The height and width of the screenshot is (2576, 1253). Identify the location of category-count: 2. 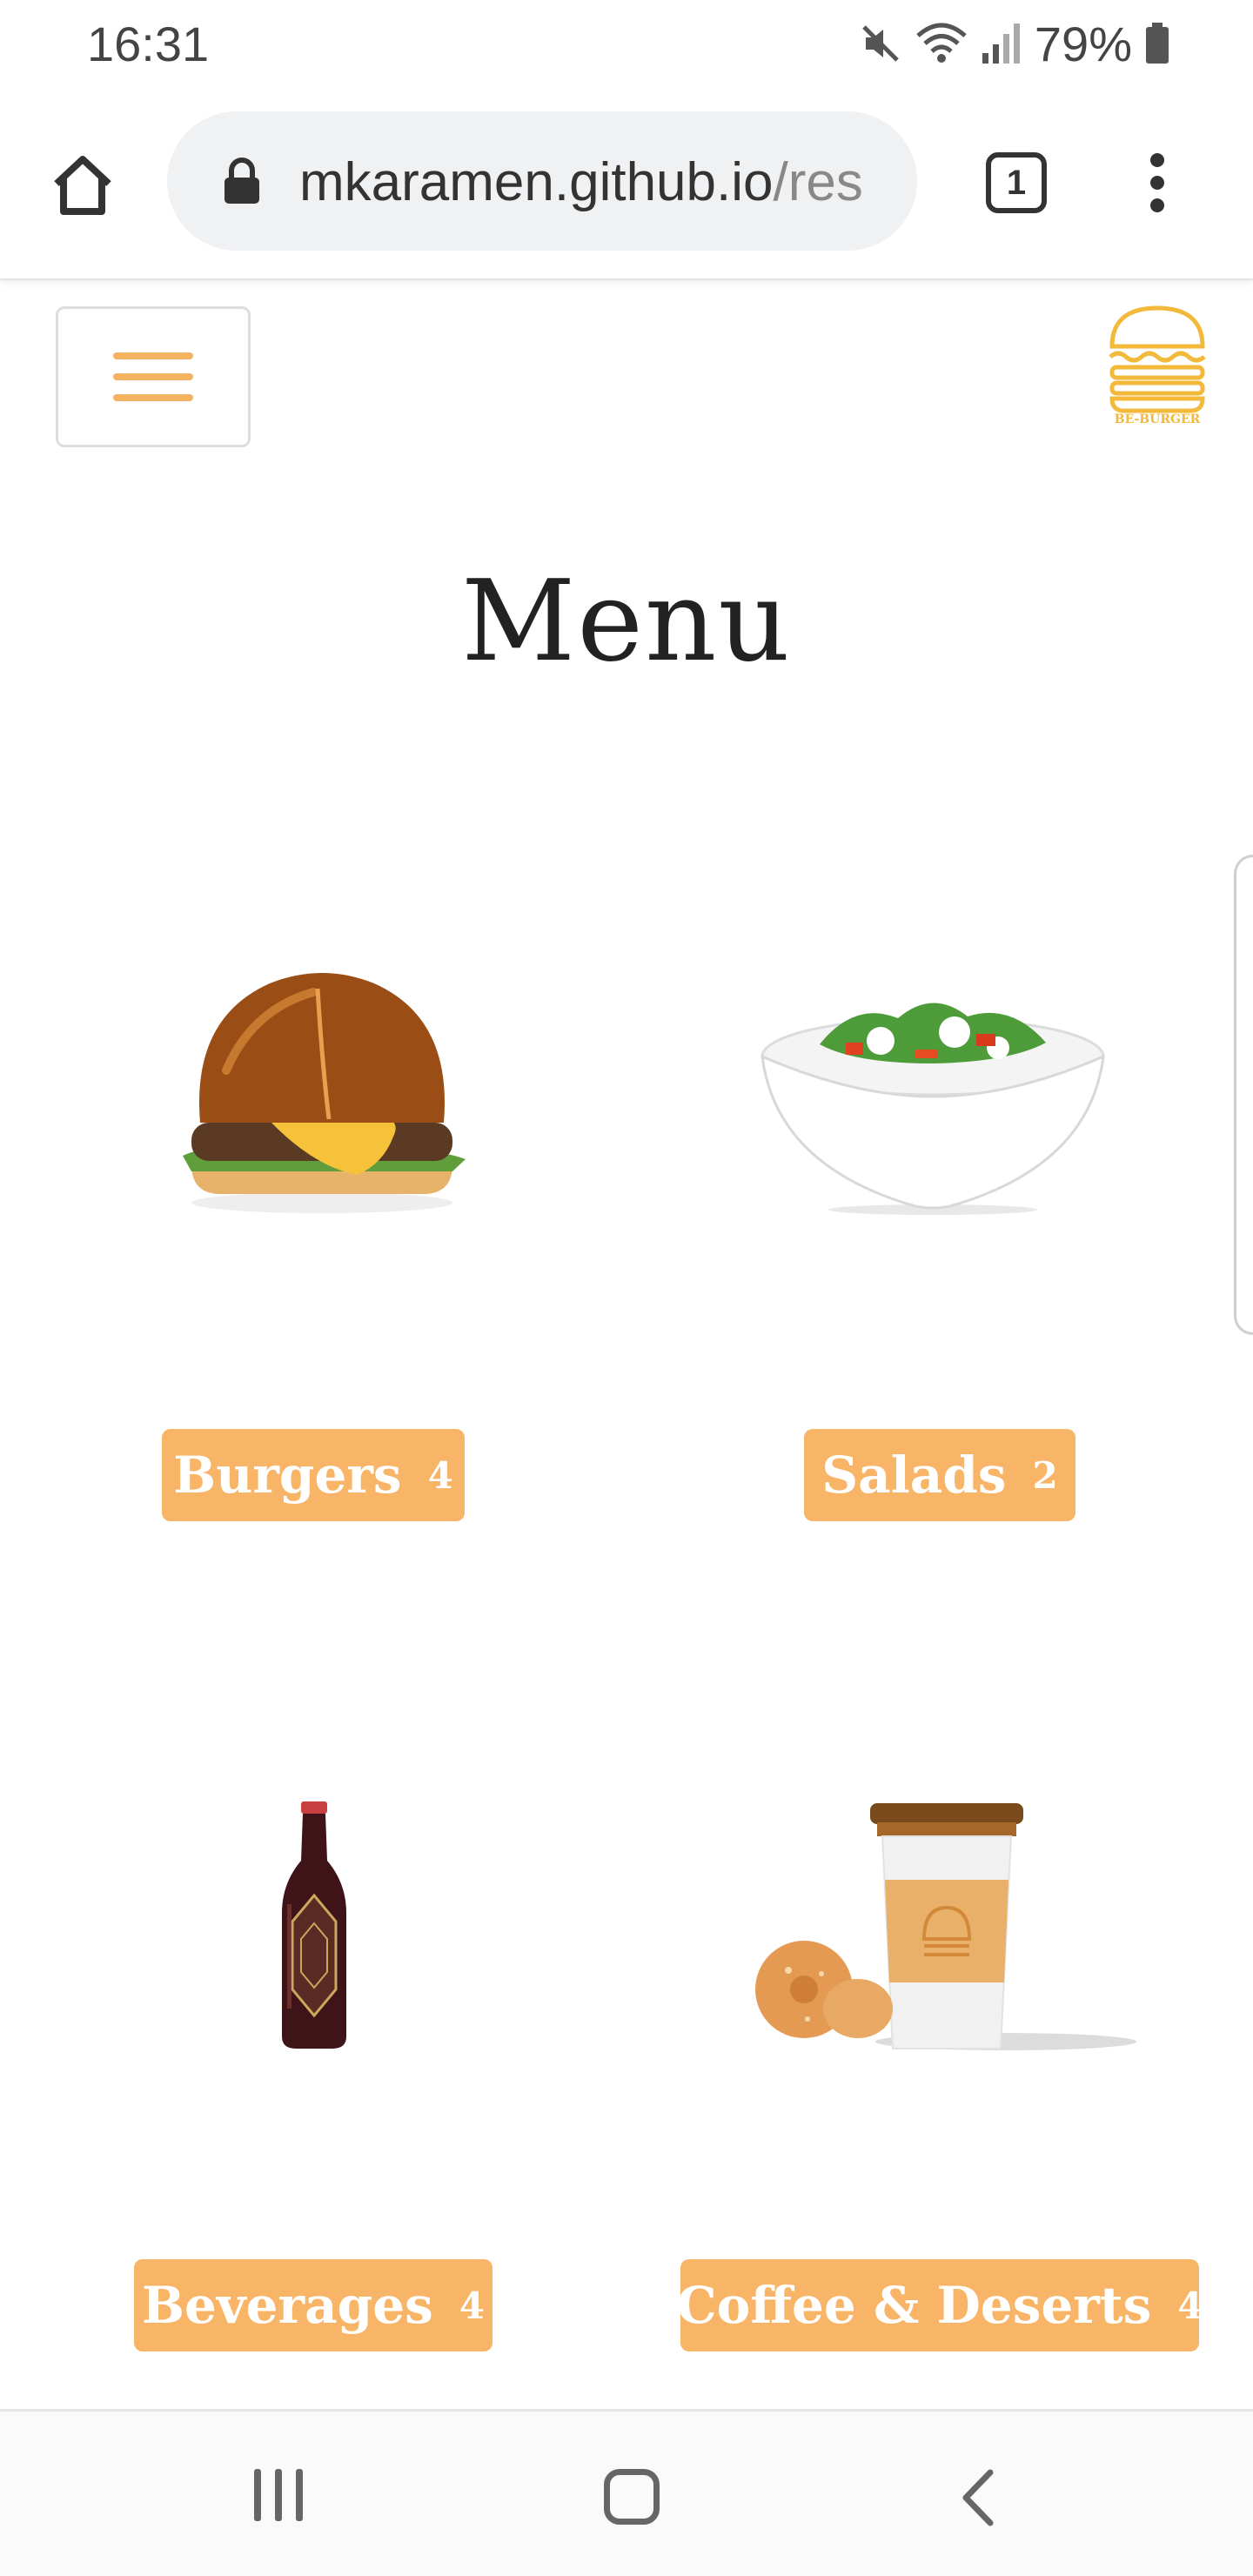
(1045, 1475).